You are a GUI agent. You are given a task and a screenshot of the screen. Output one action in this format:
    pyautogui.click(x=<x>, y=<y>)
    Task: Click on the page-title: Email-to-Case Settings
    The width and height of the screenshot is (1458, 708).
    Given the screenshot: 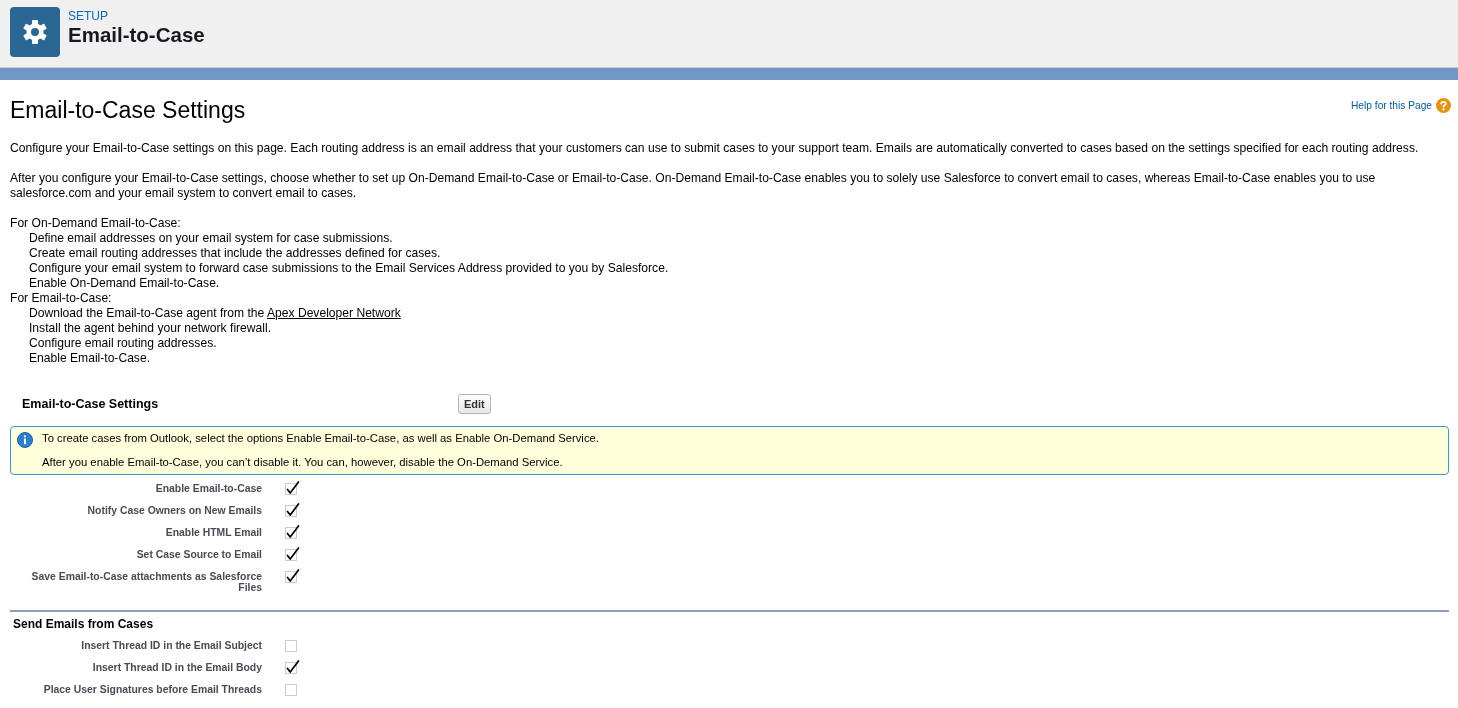 What is the action you would take?
    pyautogui.click(x=128, y=110)
    